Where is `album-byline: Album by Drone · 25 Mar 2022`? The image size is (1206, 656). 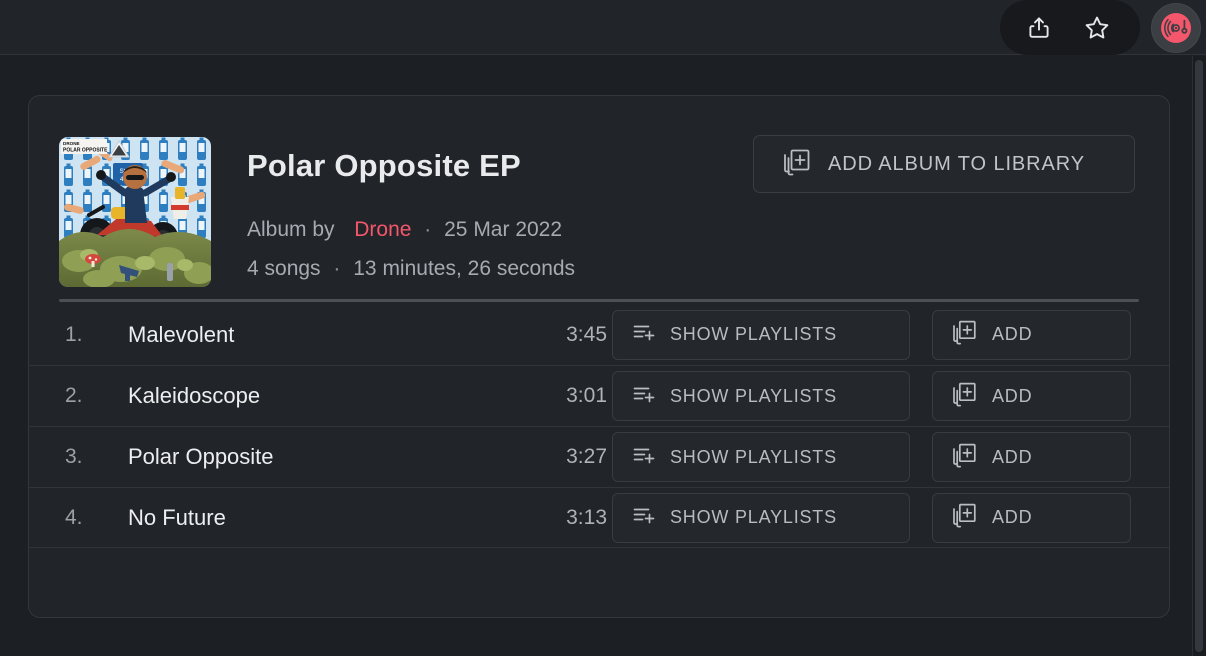 album-byline: Album by Drone · 25 Mar 2022 is located at coordinates (404, 230).